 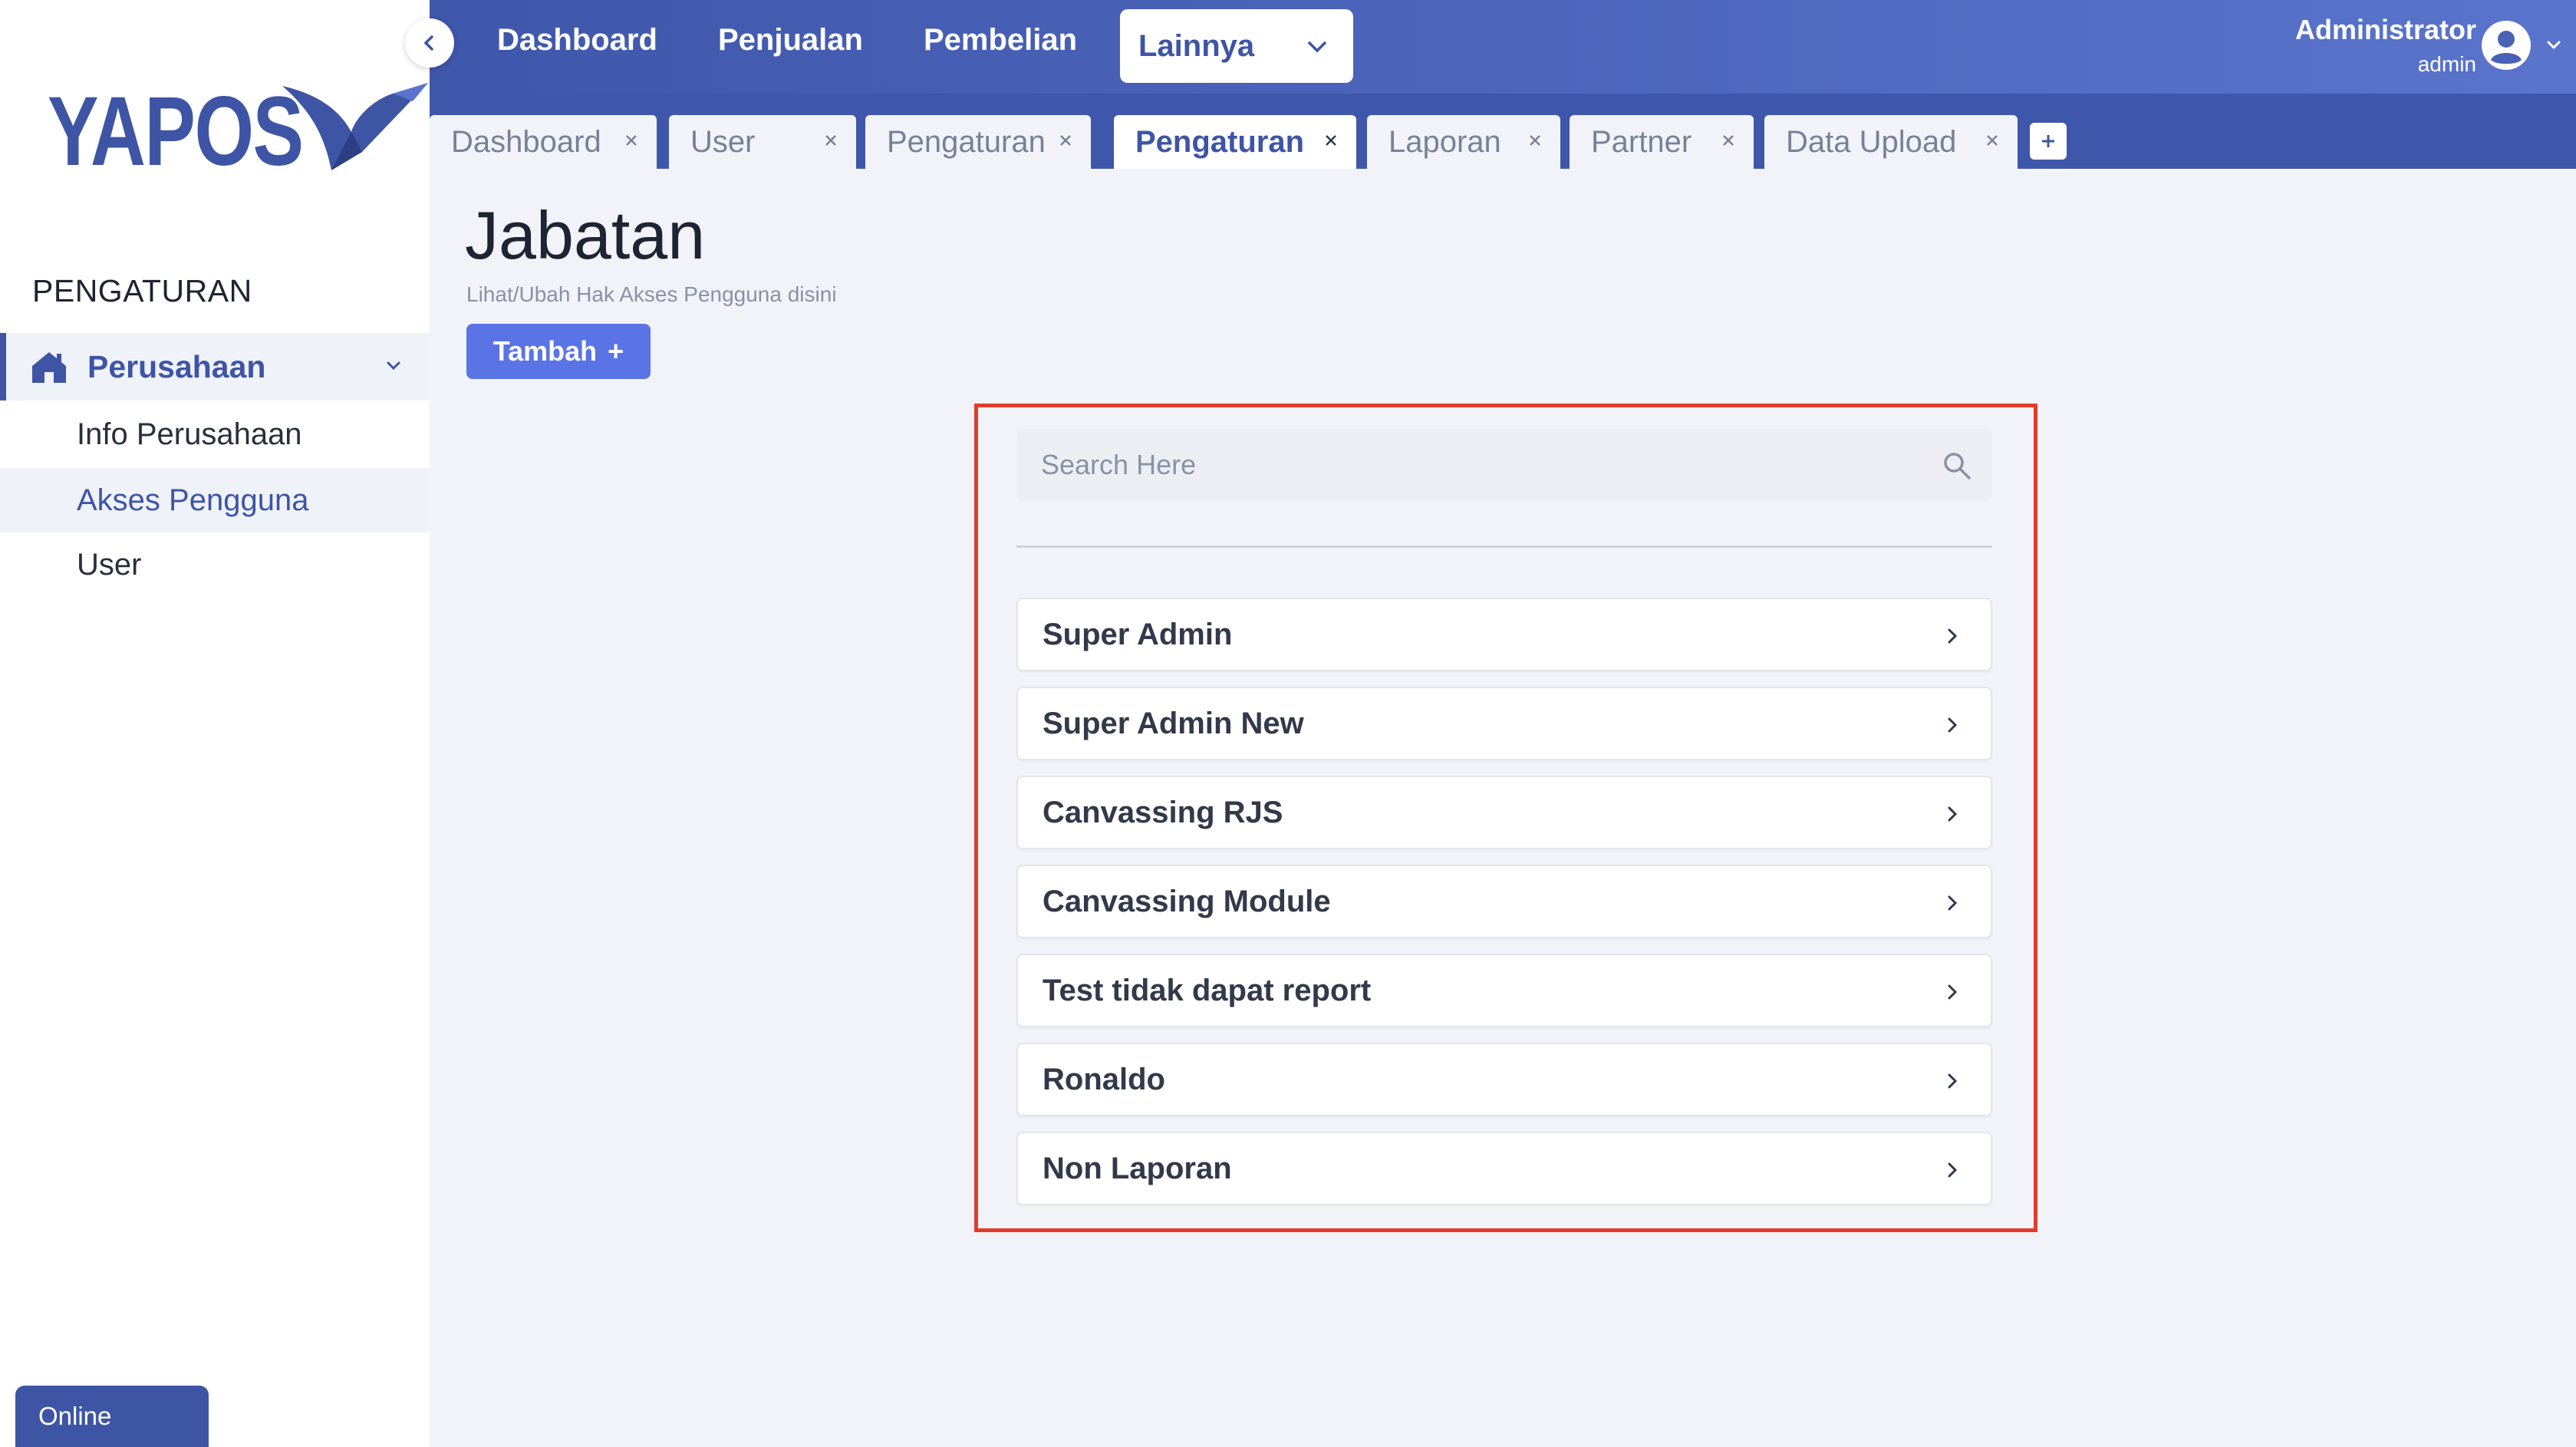 I want to click on role-item-test-tidak-dapat-report: Test tidak dapat report, so click(x=1504, y=990).